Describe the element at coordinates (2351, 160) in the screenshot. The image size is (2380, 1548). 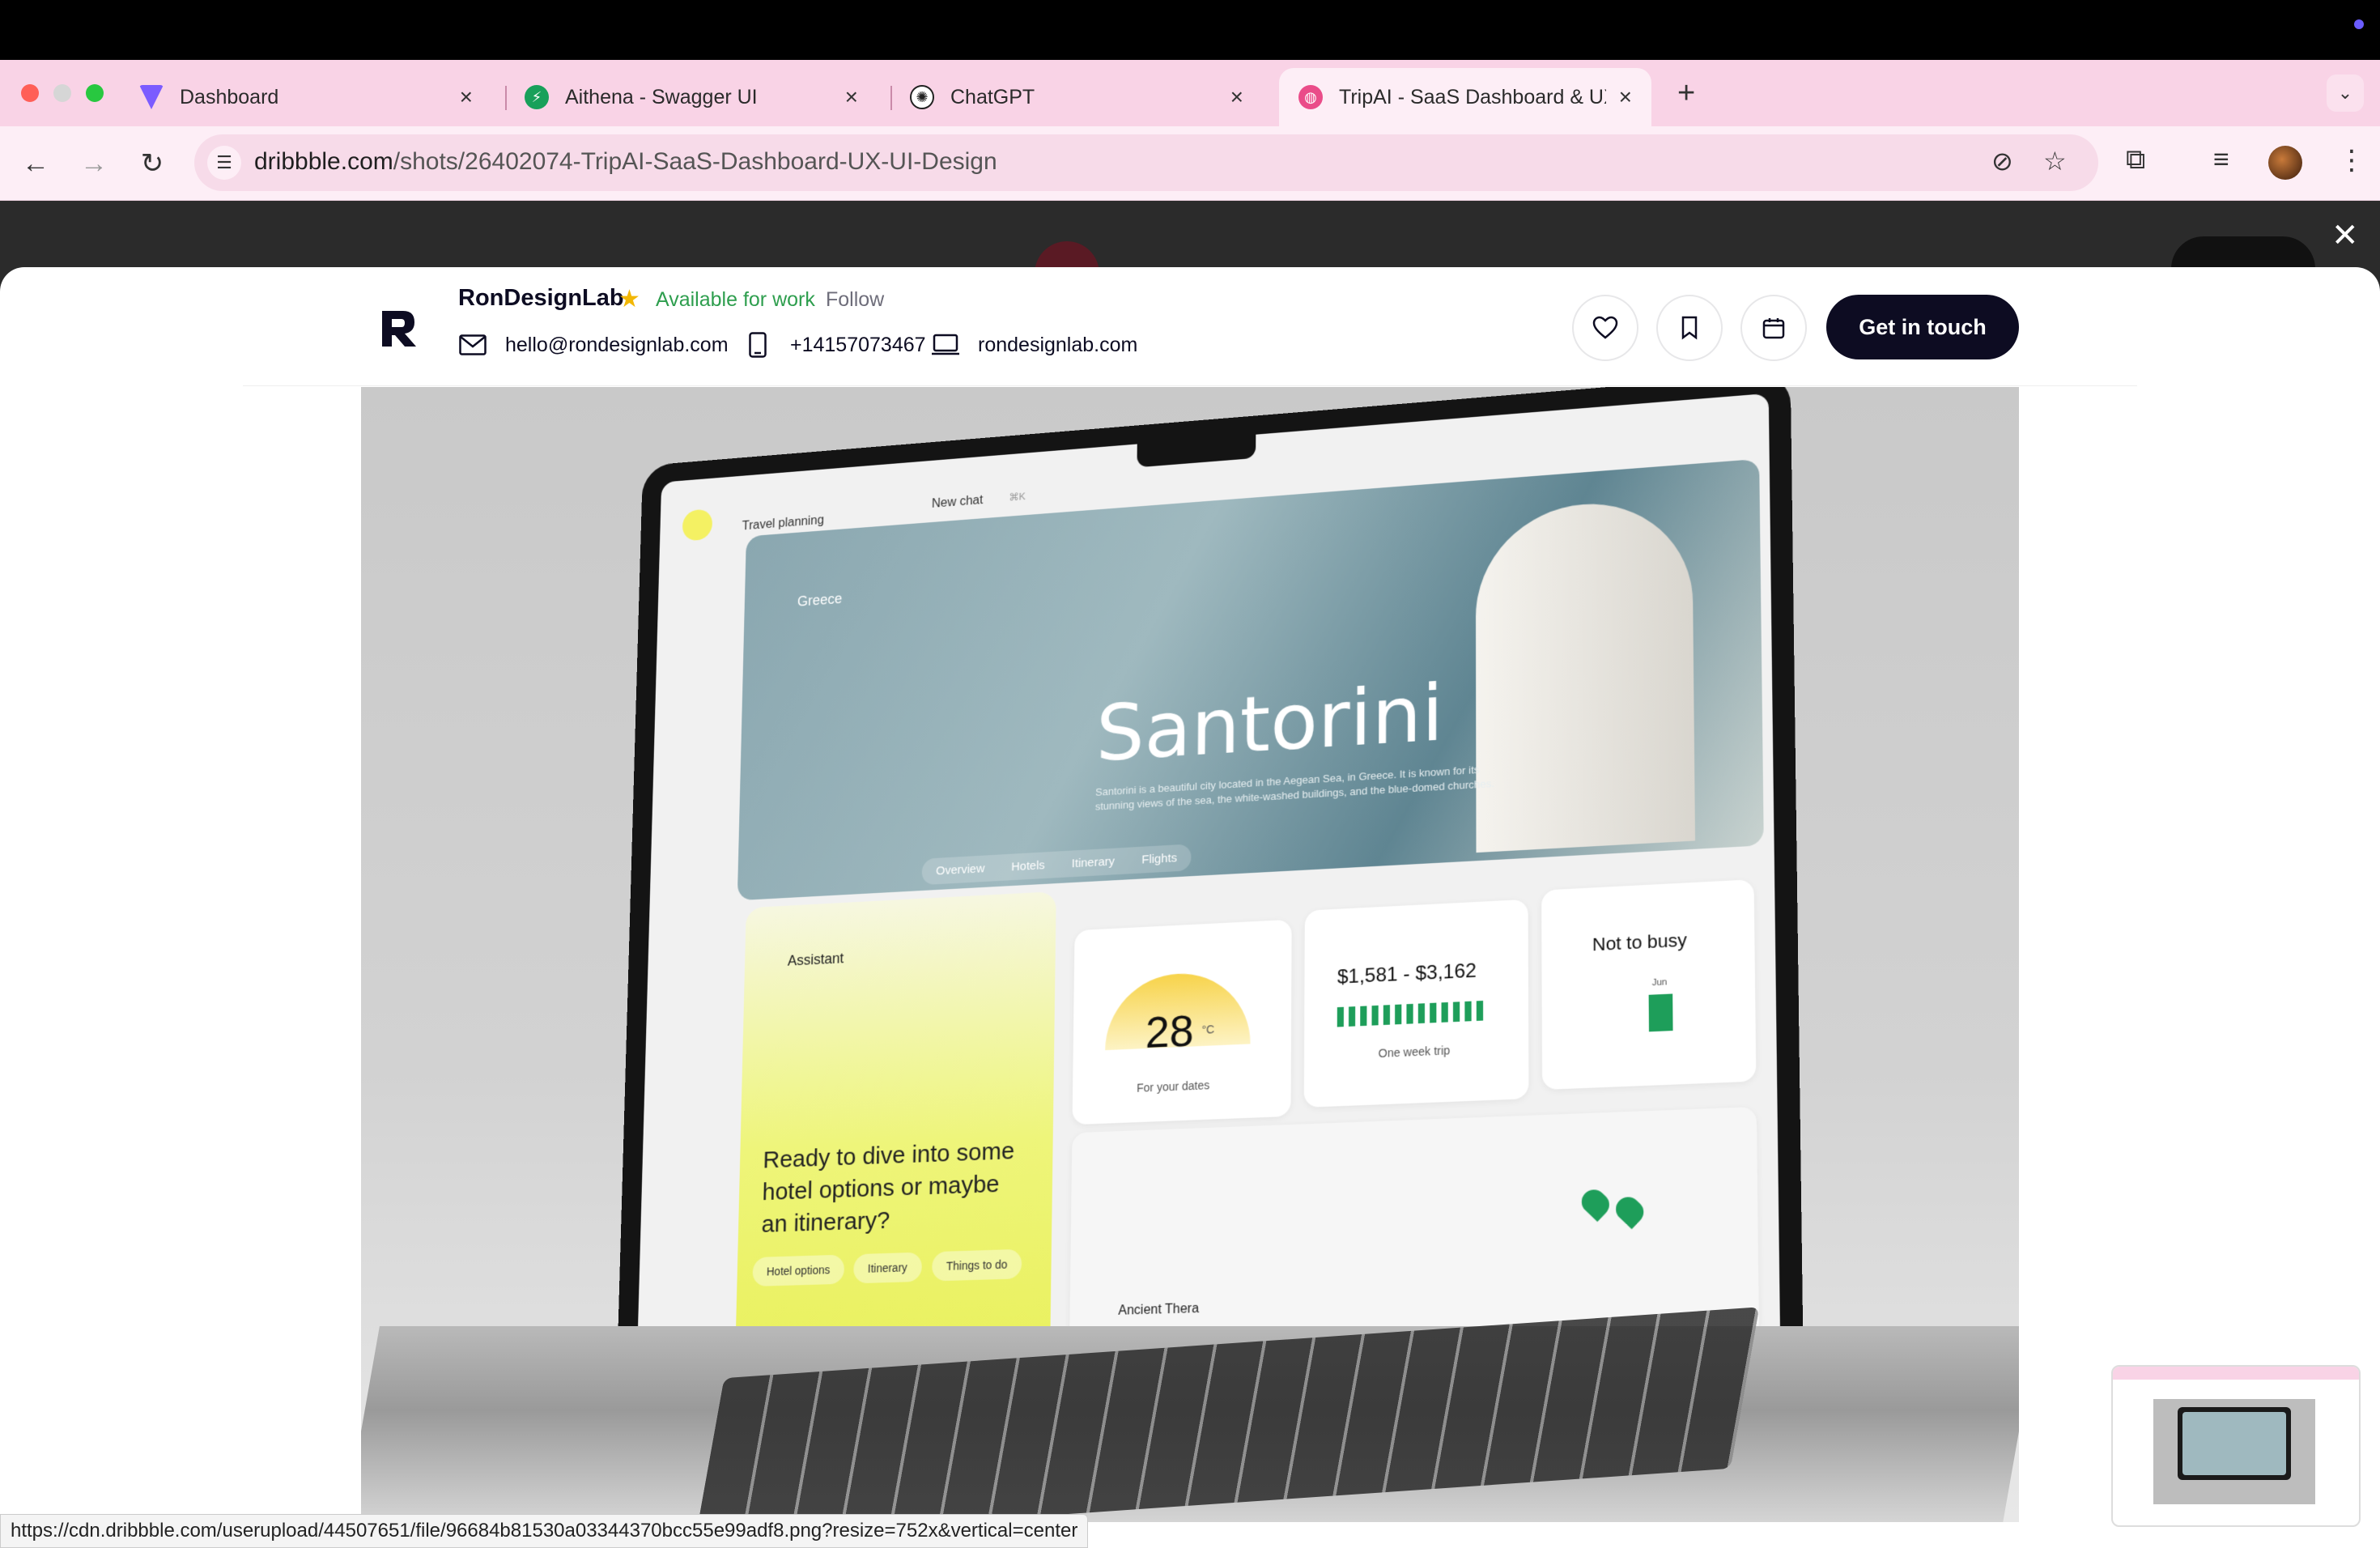
I see `more-menu-icon: ⋮` at that location.